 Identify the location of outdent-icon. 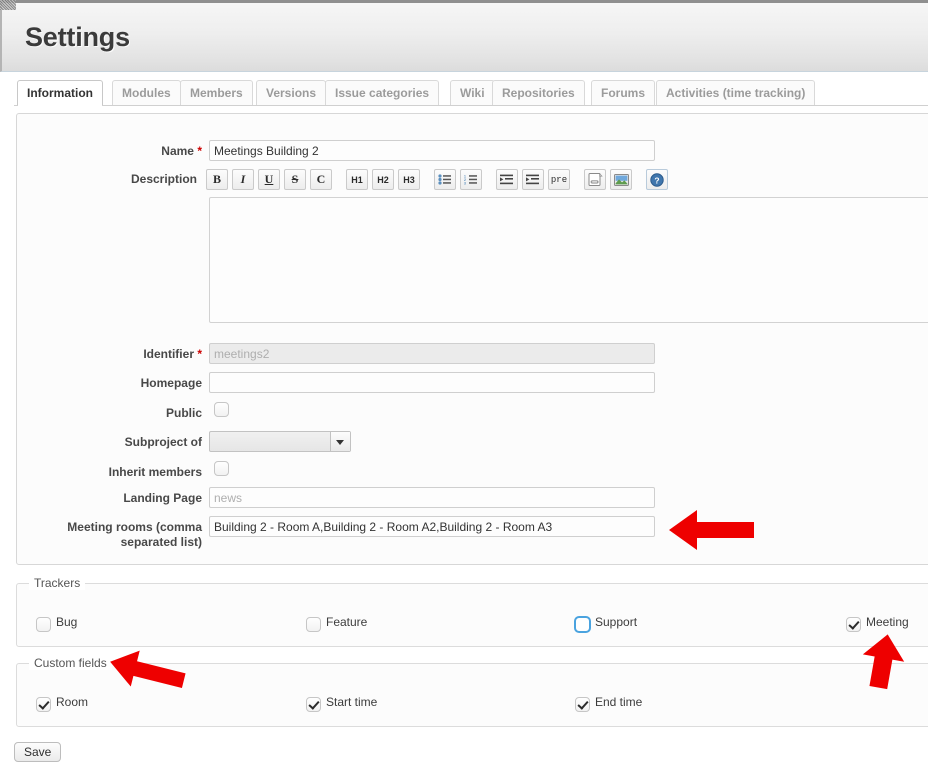
(507, 179).